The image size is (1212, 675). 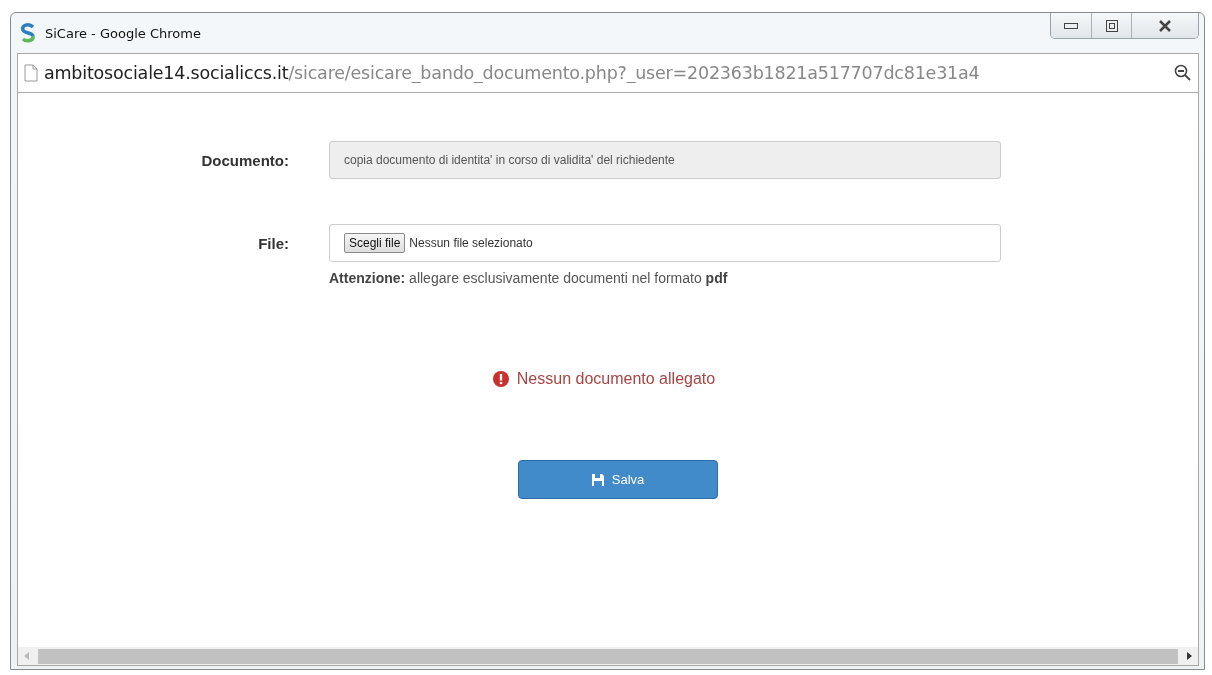 What do you see at coordinates (28, 33) in the screenshot?
I see `app-logo-icon` at bounding box center [28, 33].